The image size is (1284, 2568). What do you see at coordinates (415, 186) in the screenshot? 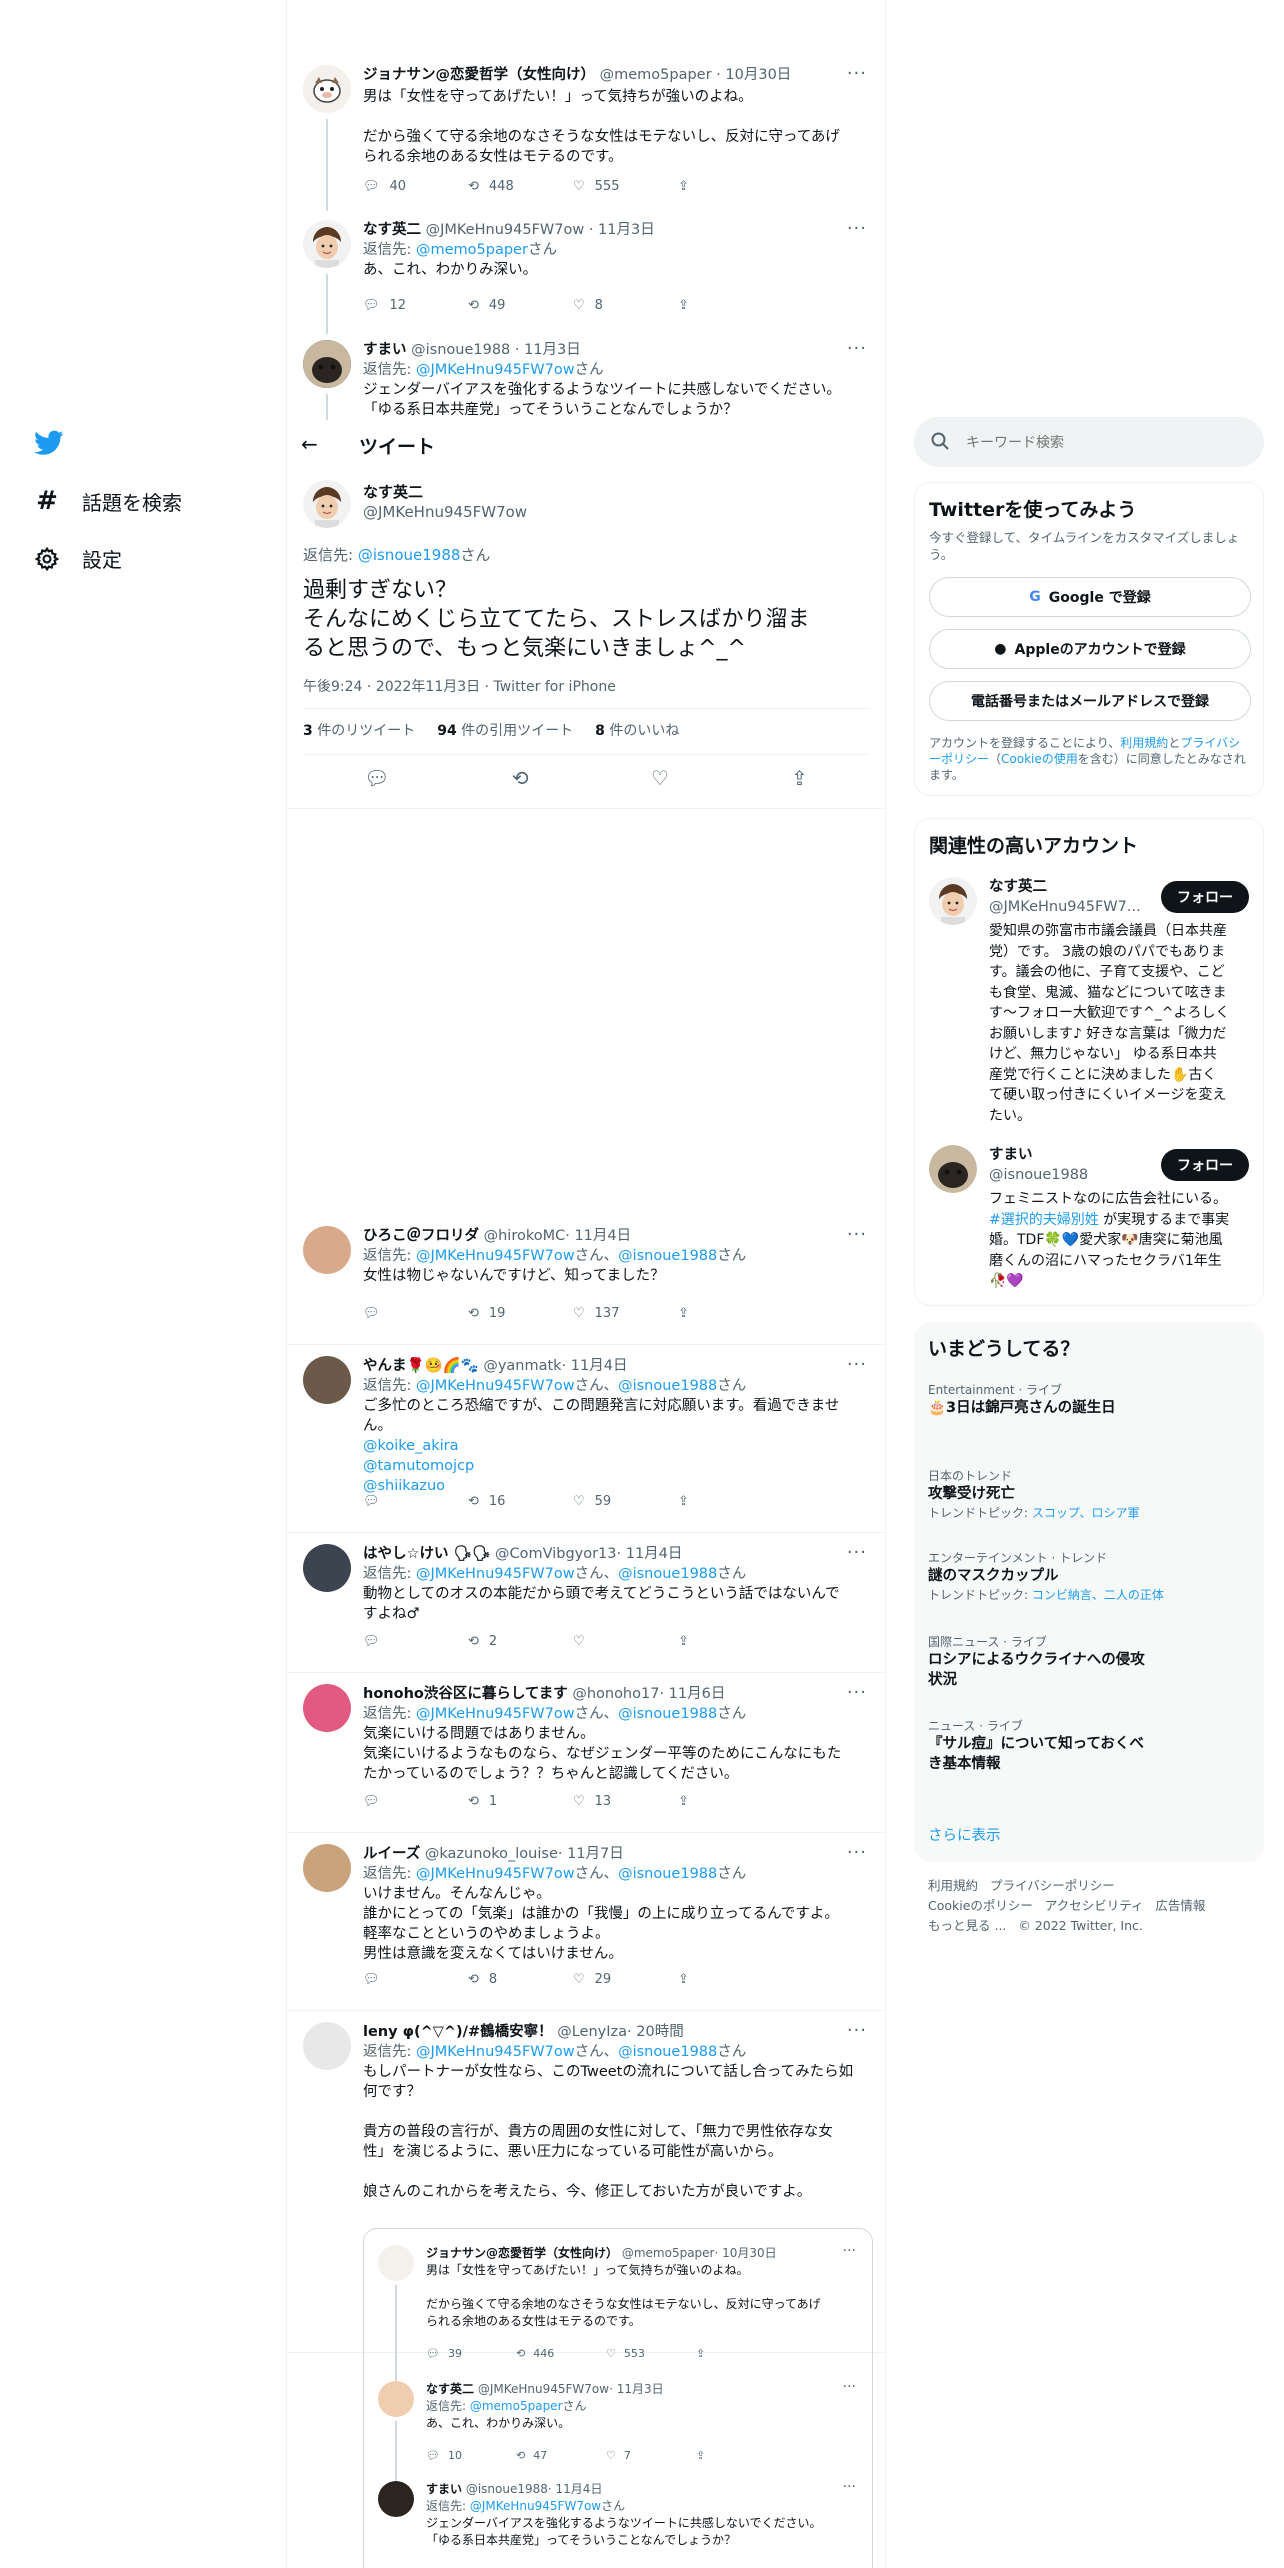
I see `reply-button: 💬︎ 40` at bounding box center [415, 186].